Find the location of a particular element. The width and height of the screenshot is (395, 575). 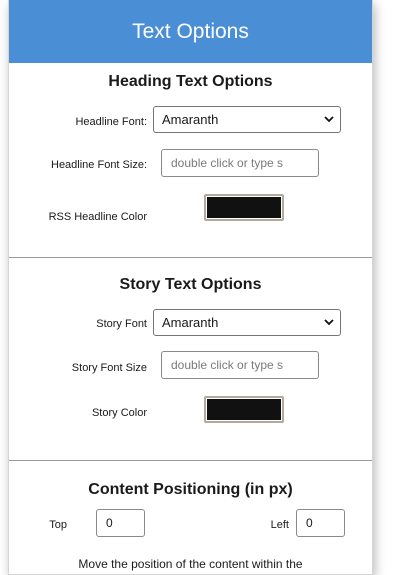

story-font-size-input: double click or type s is located at coordinates (240, 365).